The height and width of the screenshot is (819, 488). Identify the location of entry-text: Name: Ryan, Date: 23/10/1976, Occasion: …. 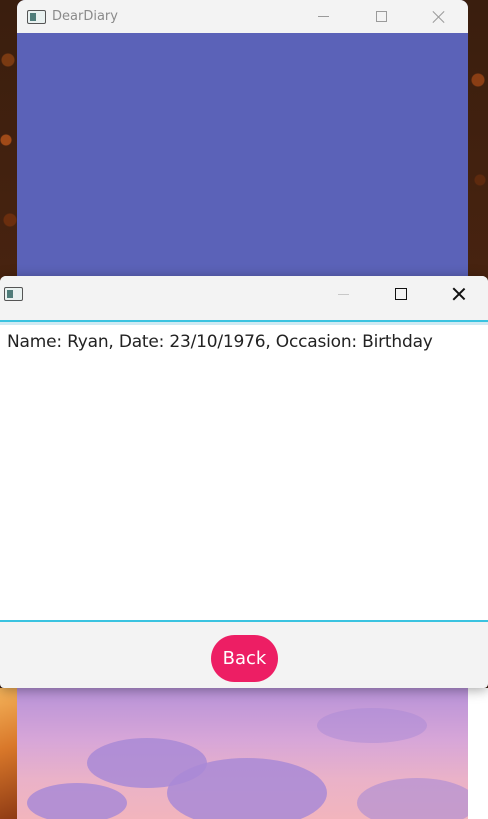
(220, 342).